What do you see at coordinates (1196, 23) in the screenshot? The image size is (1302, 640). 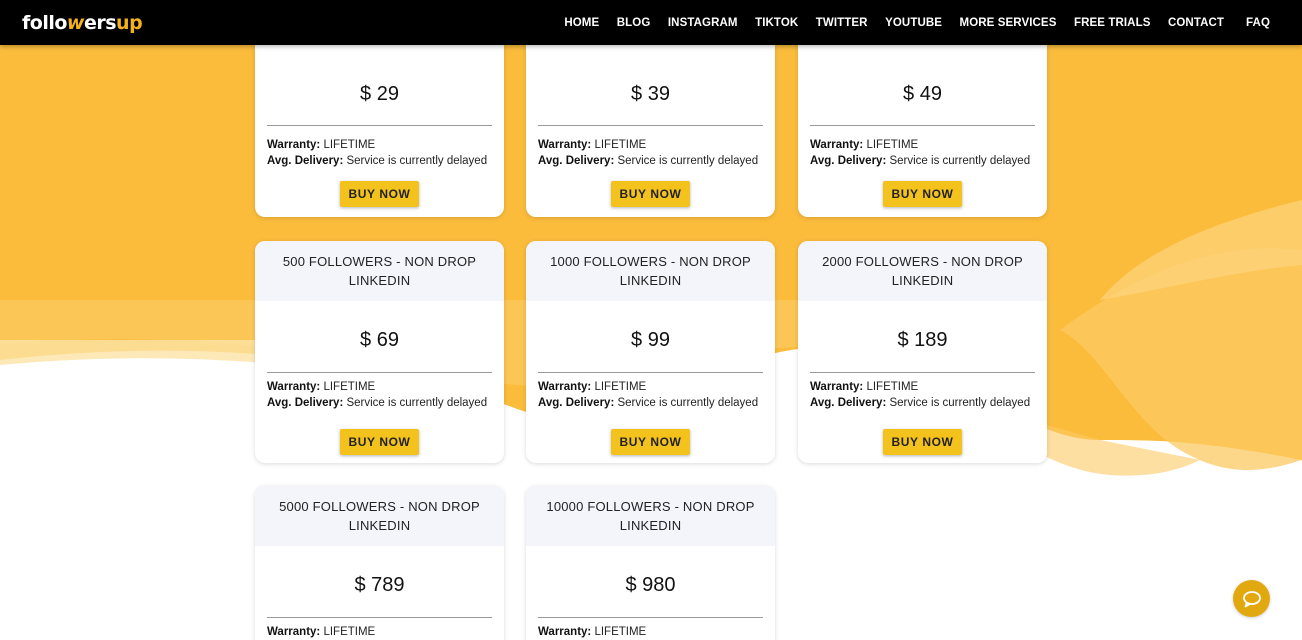 I see `nav-contact: CONTACT` at bounding box center [1196, 23].